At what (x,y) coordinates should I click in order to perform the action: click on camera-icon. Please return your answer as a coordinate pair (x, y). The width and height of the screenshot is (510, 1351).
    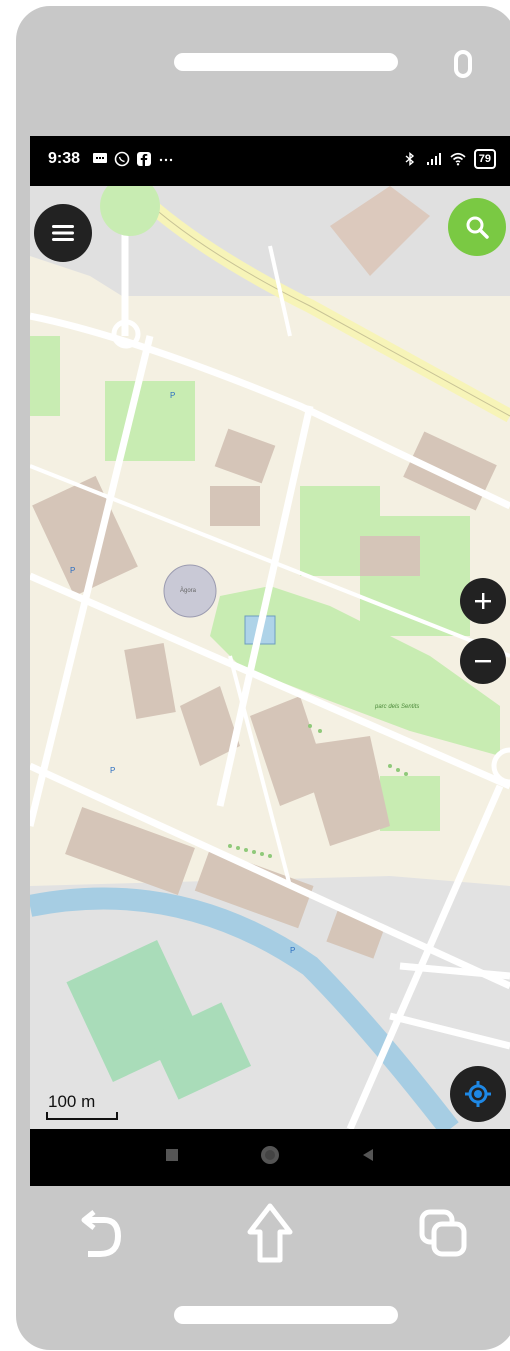
    Looking at the image, I should click on (463, 64).